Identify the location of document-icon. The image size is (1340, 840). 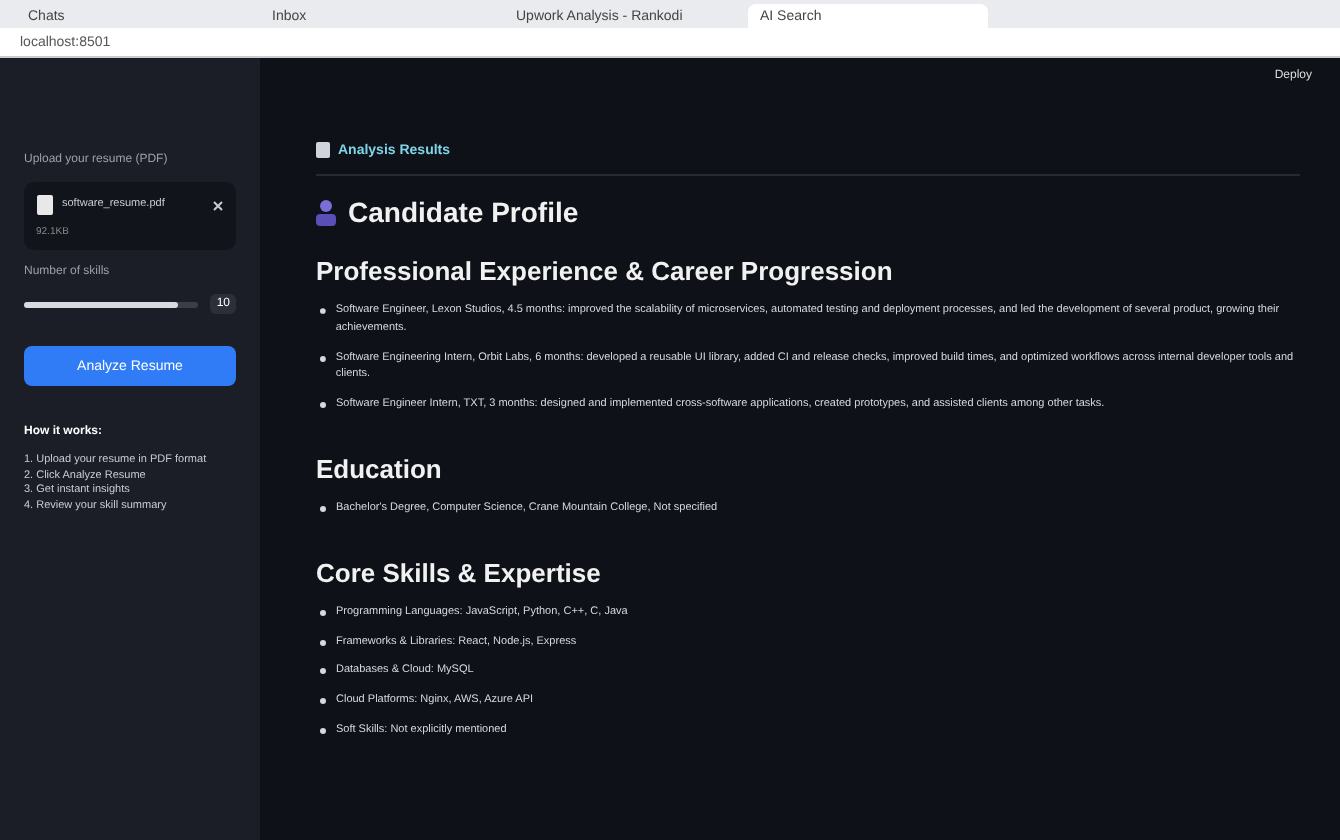
(323, 150).